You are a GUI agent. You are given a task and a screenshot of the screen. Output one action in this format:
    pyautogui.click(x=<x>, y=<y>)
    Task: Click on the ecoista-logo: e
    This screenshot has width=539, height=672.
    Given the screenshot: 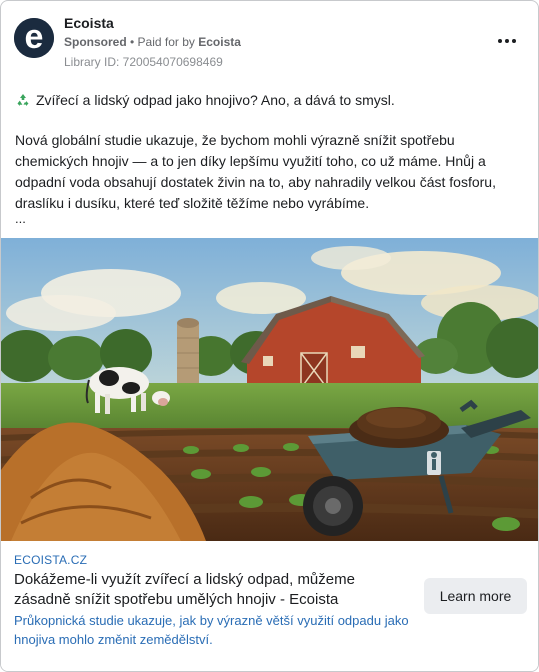 What is the action you would take?
    pyautogui.click(x=34, y=38)
    